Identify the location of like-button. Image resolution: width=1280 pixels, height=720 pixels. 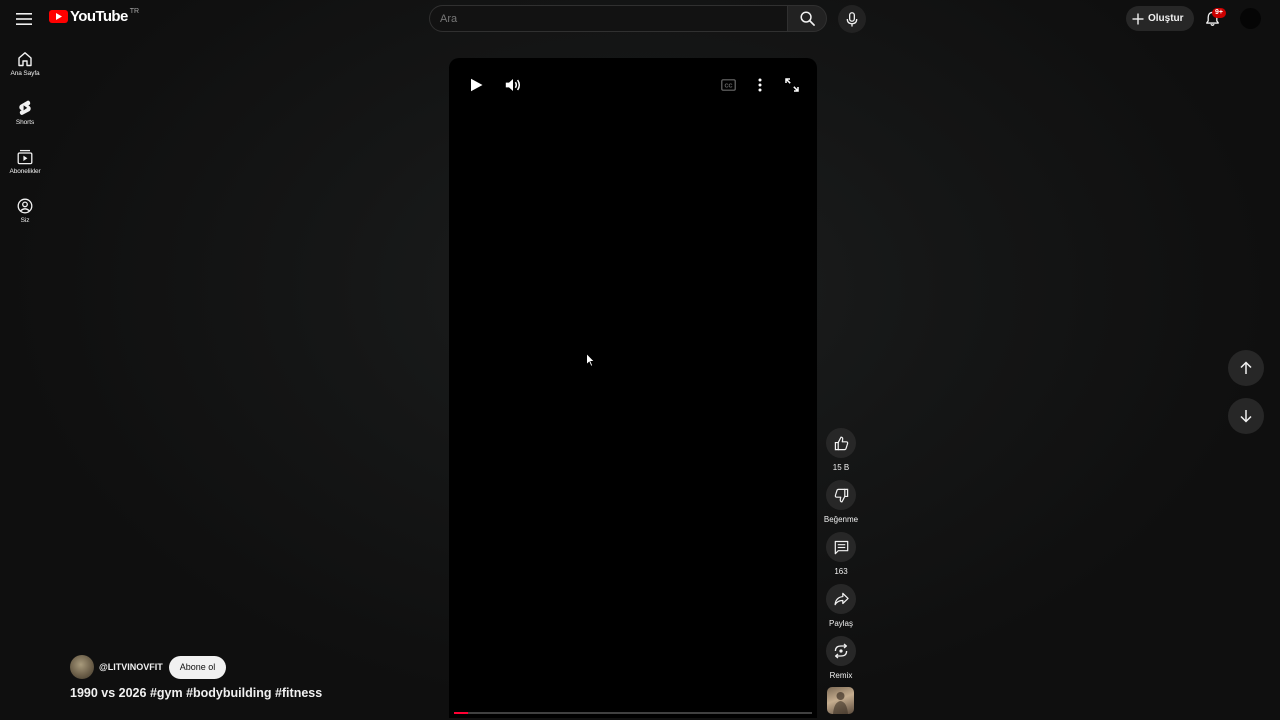
(841, 443).